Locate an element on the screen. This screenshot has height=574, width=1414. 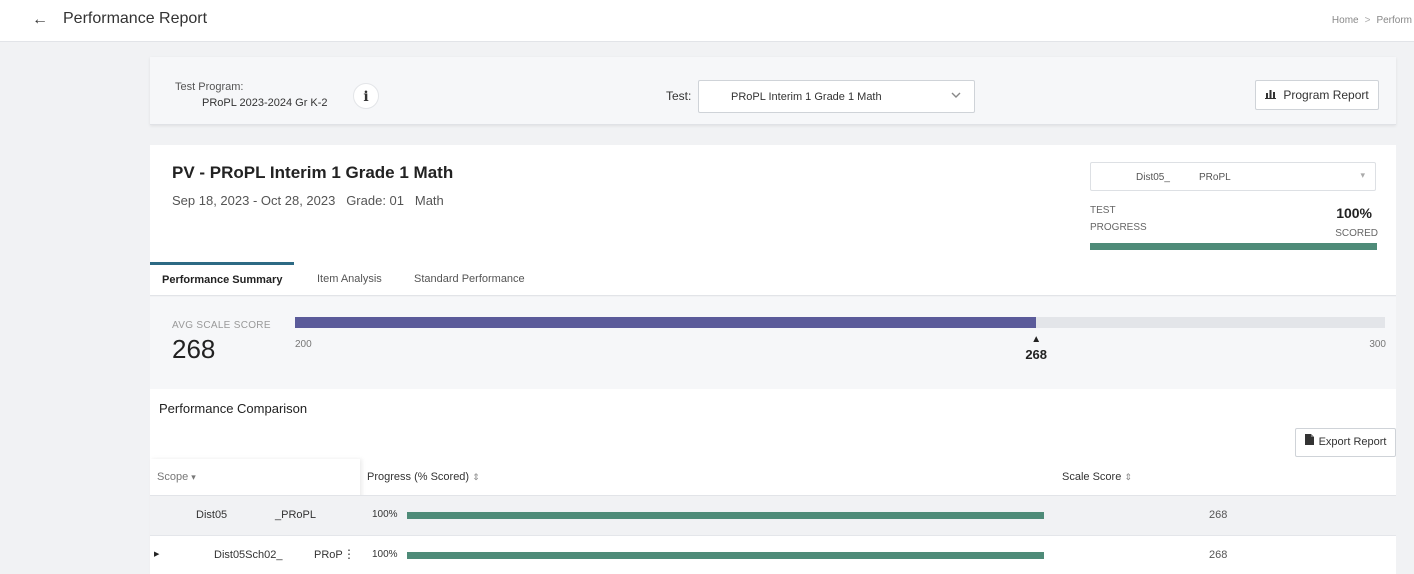
column-header-scale-score: Scale Score ⇕ is located at coordinates (1097, 477).